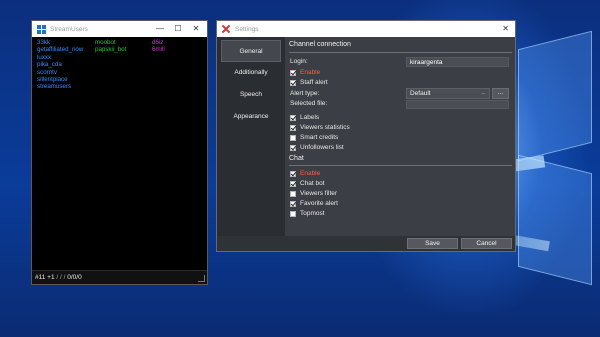 The width and height of the screenshot is (600, 337). Describe the element at coordinates (251, 95) in the screenshot. I see `tab-speech: Speech` at that location.